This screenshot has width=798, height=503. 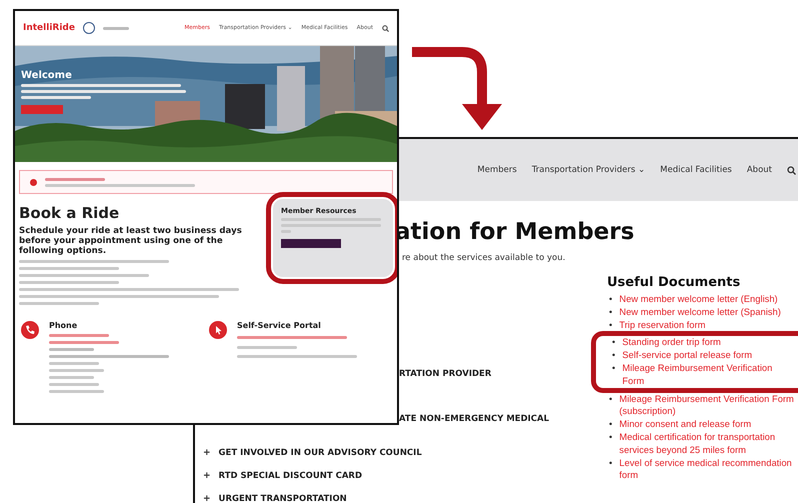 I want to click on section-subheading: Schedule your ride at least two business days before your appointment using one of the following options., so click(x=131, y=241).